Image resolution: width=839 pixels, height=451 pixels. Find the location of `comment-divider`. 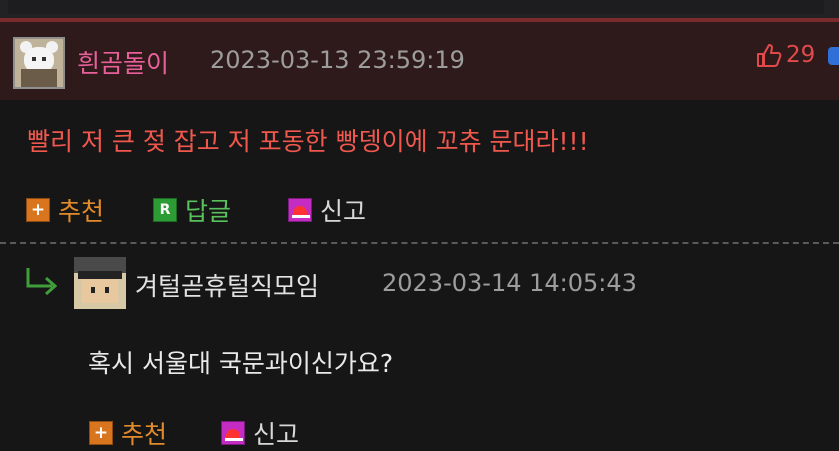

comment-divider is located at coordinates (419, 243).